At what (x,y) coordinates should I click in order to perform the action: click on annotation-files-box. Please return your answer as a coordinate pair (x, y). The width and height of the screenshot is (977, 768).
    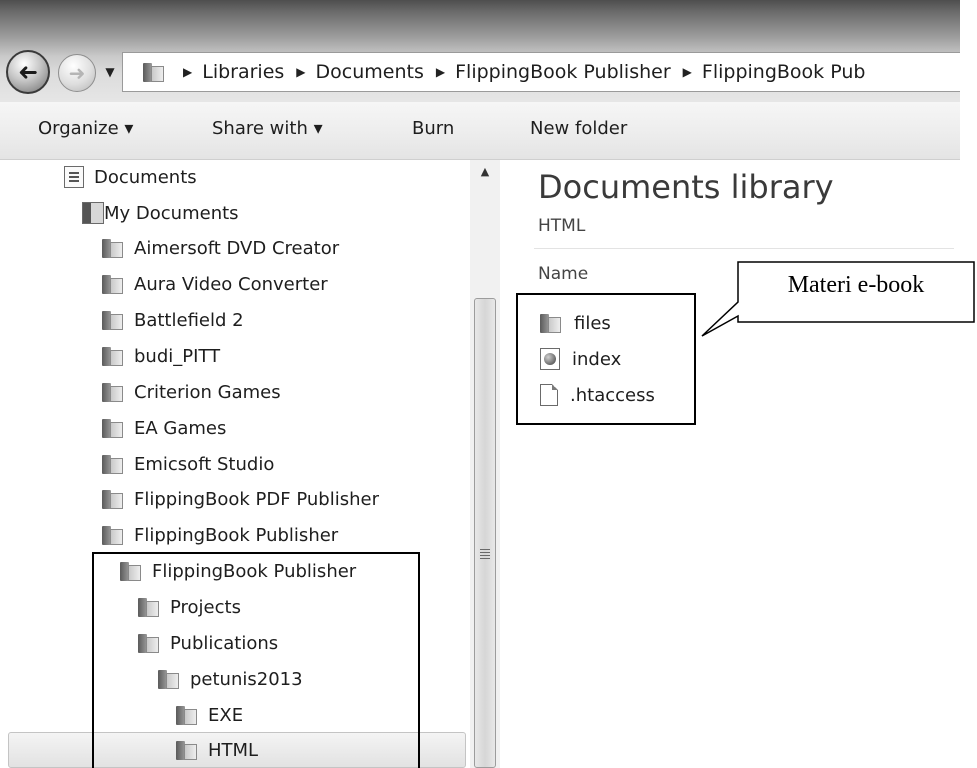
    Looking at the image, I should click on (606, 359).